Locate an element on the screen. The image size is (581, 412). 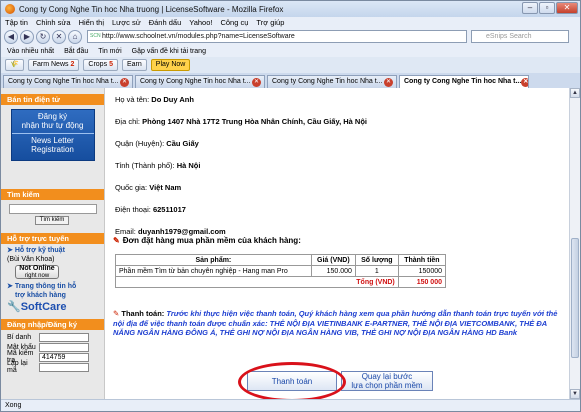
col-product: Sản phẩm: is located at coordinates (213, 260).